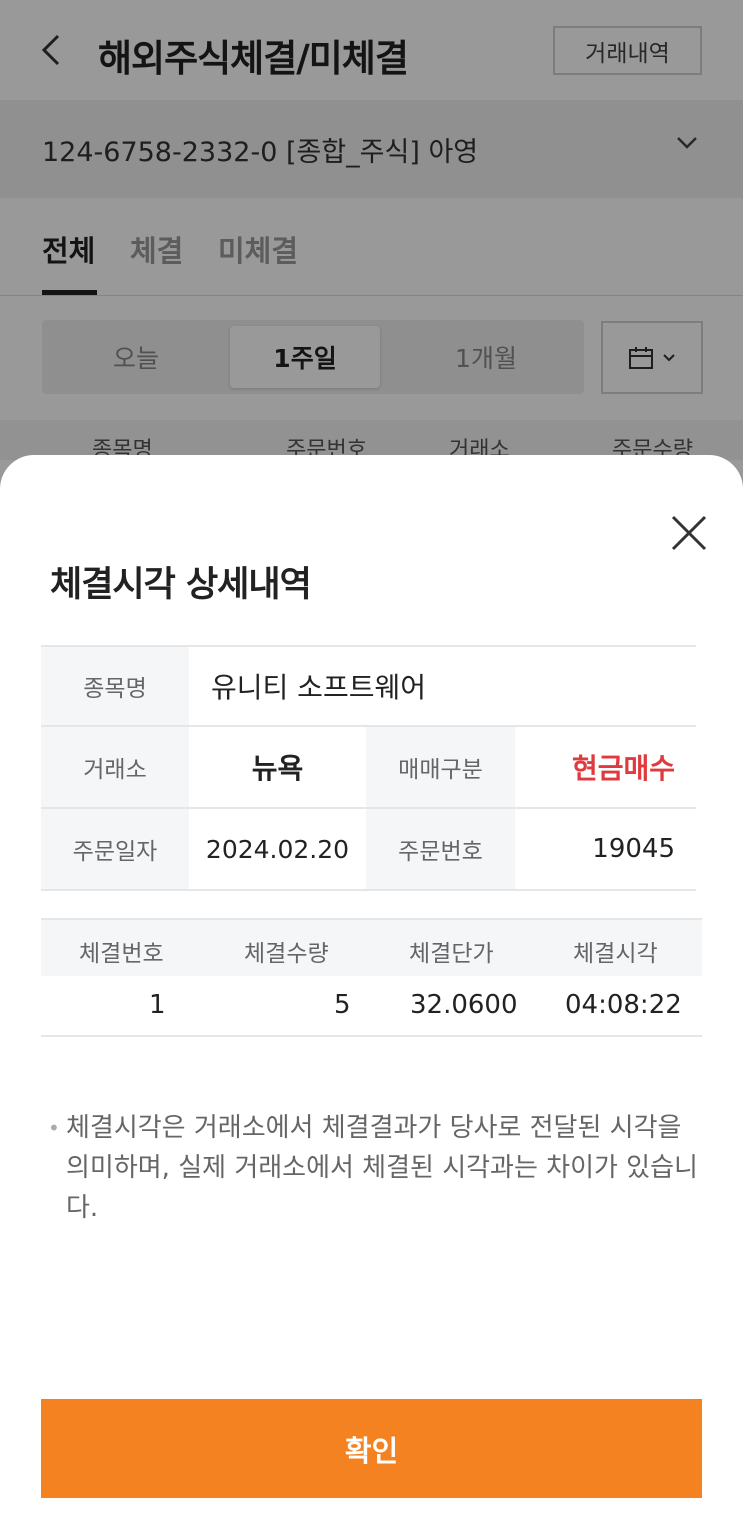 The width and height of the screenshot is (743, 1515). I want to click on close-button, so click(689, 533).